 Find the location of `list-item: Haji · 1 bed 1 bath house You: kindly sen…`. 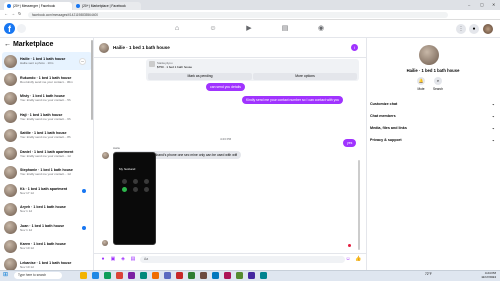

list-item: Haji · 1 bed 1 bath house You: kindly sen… is located at coordinates (47, 117).